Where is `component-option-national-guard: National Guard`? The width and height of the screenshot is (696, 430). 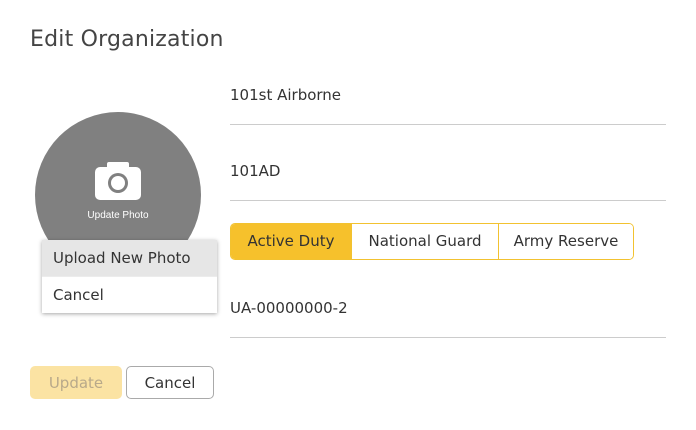 component-option-national-guard: National Guard is located at coordinates (424, 241).